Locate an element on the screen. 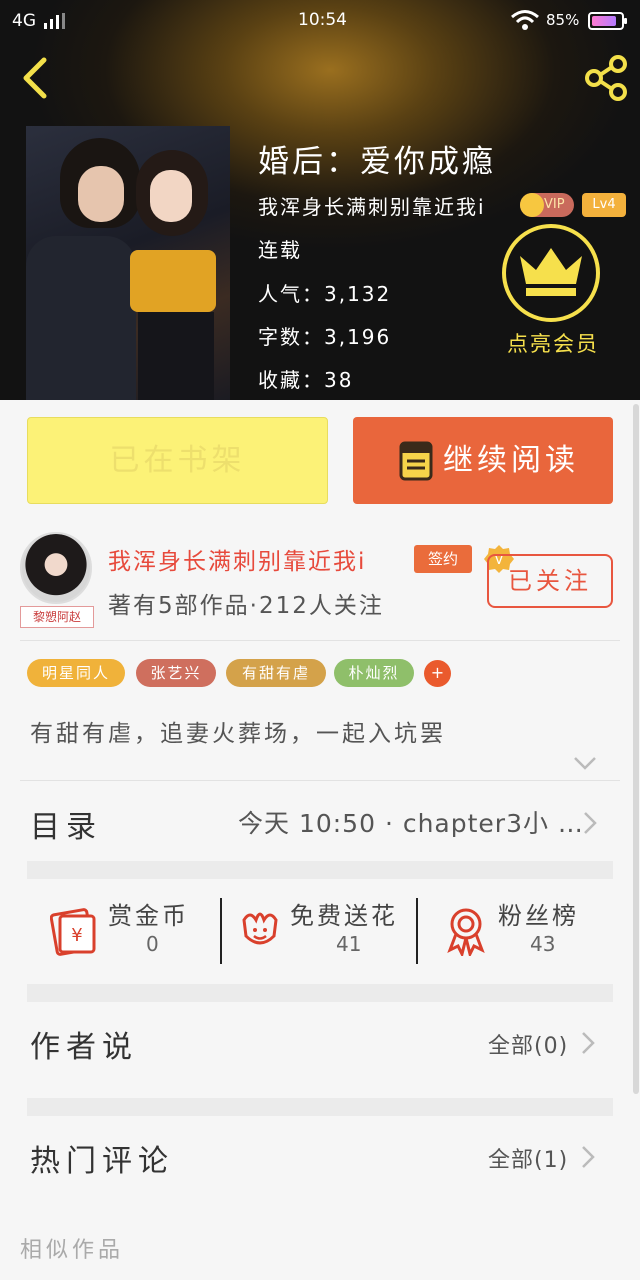 This screenshot has width=640, height=1280. battery-percent: 85% is located at coordinates (563, 20).